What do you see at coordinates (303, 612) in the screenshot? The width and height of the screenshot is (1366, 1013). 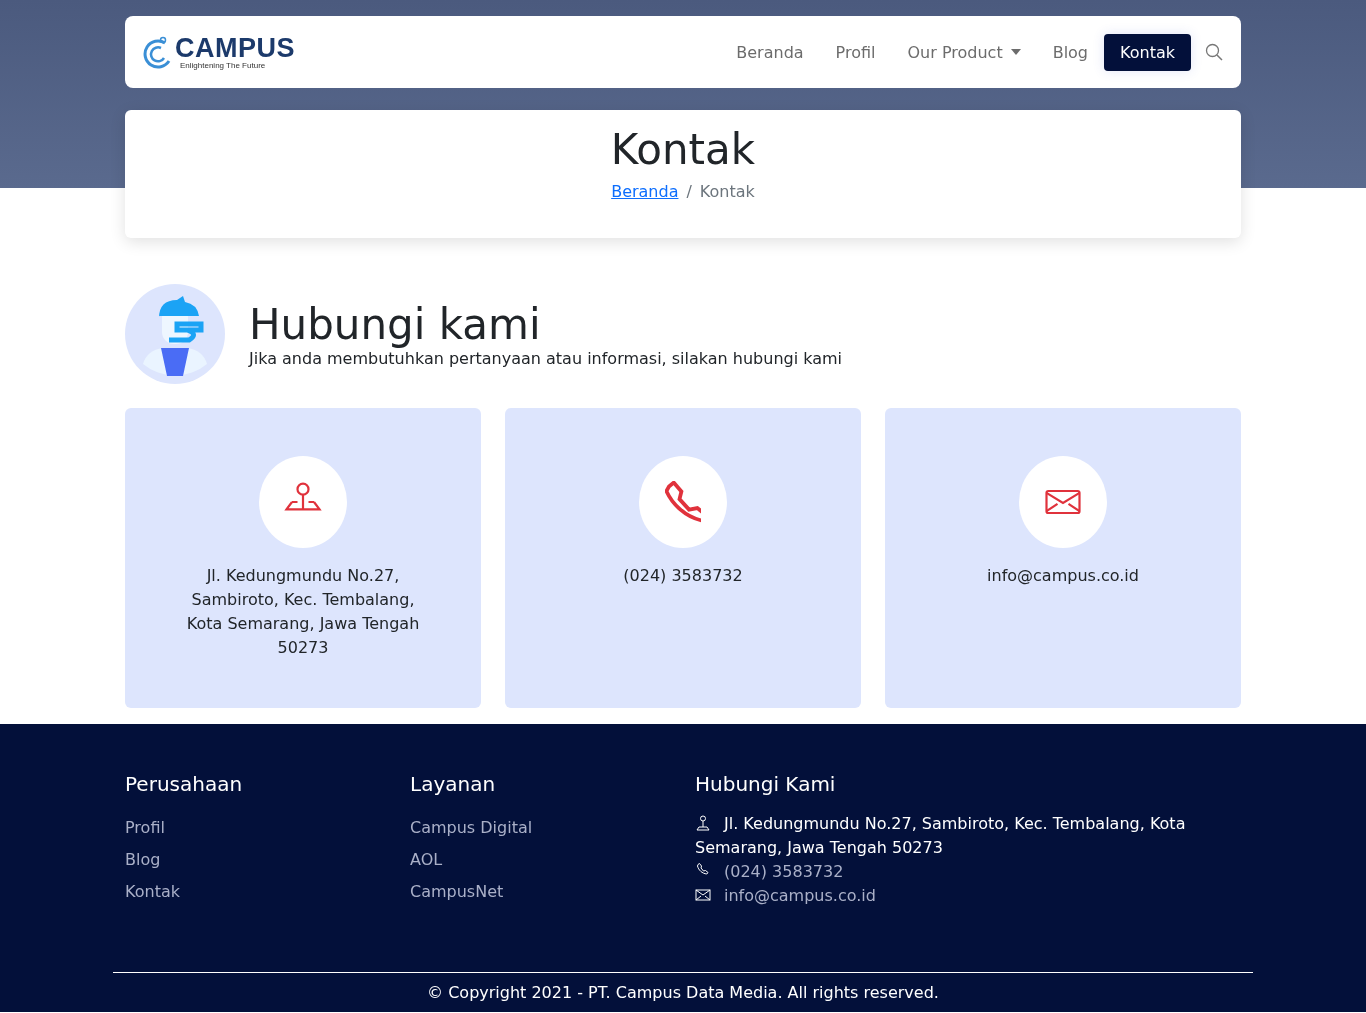 I see `contact-text: Jl. Kedungmundu No.27, Sambiroto, Kec. Tembalang, Kota Semarang, Jawa Tengah 50273` at bounding box center [303, 612].